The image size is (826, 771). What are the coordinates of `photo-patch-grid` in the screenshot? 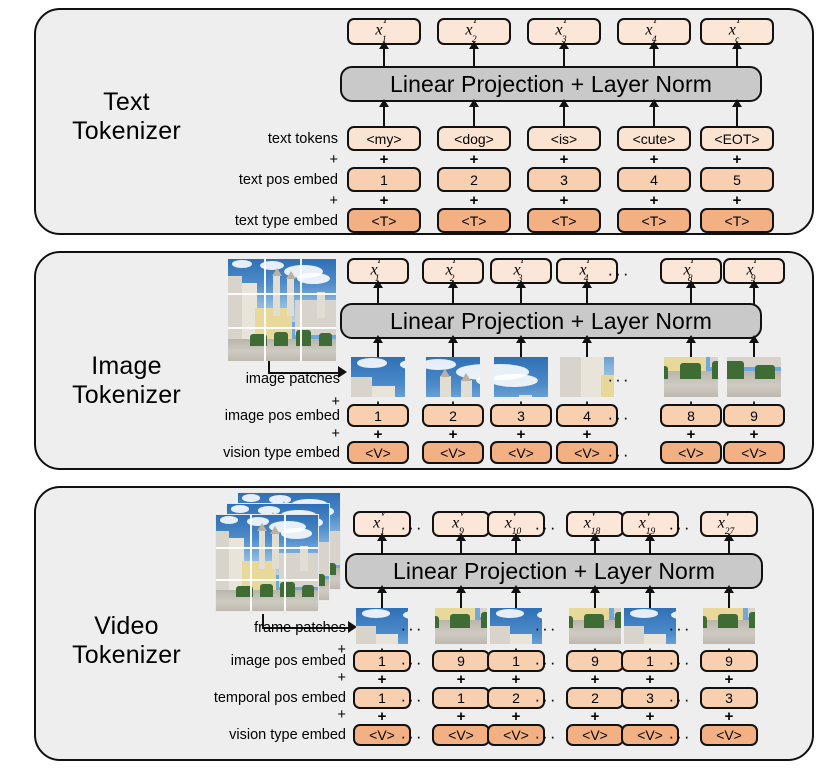 It's located at (267, 563).